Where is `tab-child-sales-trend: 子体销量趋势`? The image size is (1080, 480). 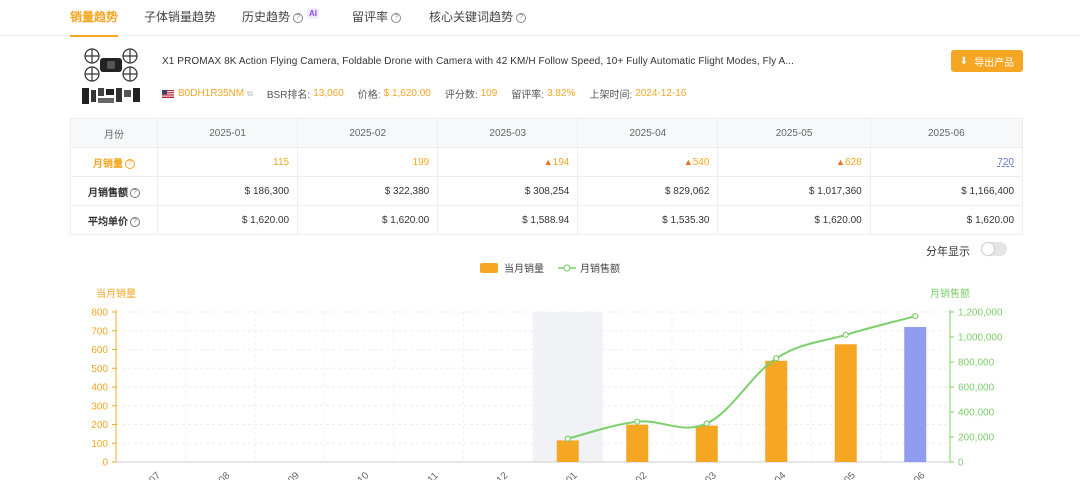
tab-child-sales-trend: 子体销量趋势 is located at coordinates (180, 22).